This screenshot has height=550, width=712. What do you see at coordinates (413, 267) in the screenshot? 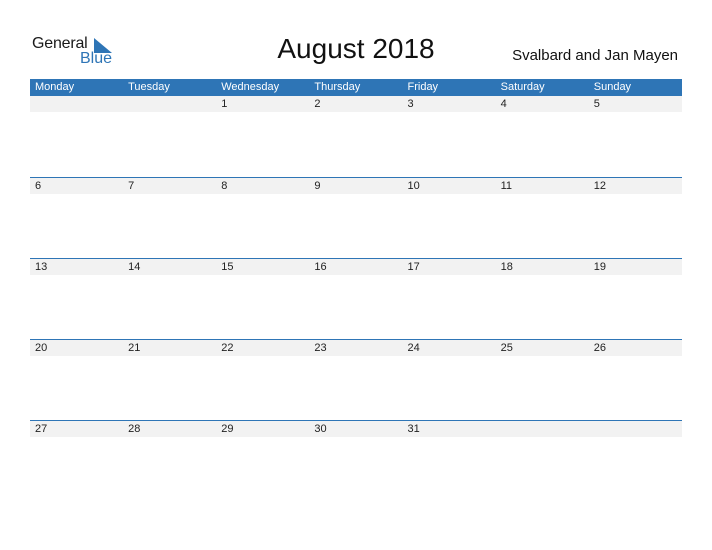
I see `day-cell: 17` at bounding box center [413, 267].